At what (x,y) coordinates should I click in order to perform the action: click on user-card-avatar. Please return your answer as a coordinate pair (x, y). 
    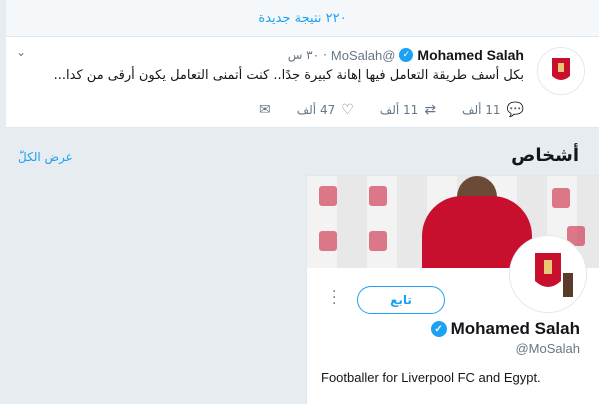
    Looking at the image, I should click on (548, 274).